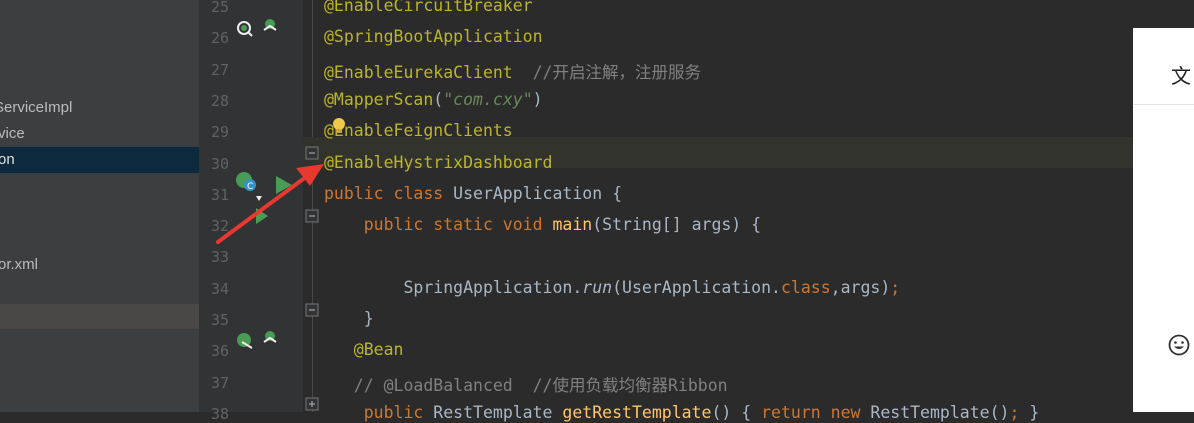 This screenshot has width=1194, height=423. I want to click on tree-item-label: vice, so click(12, 133).